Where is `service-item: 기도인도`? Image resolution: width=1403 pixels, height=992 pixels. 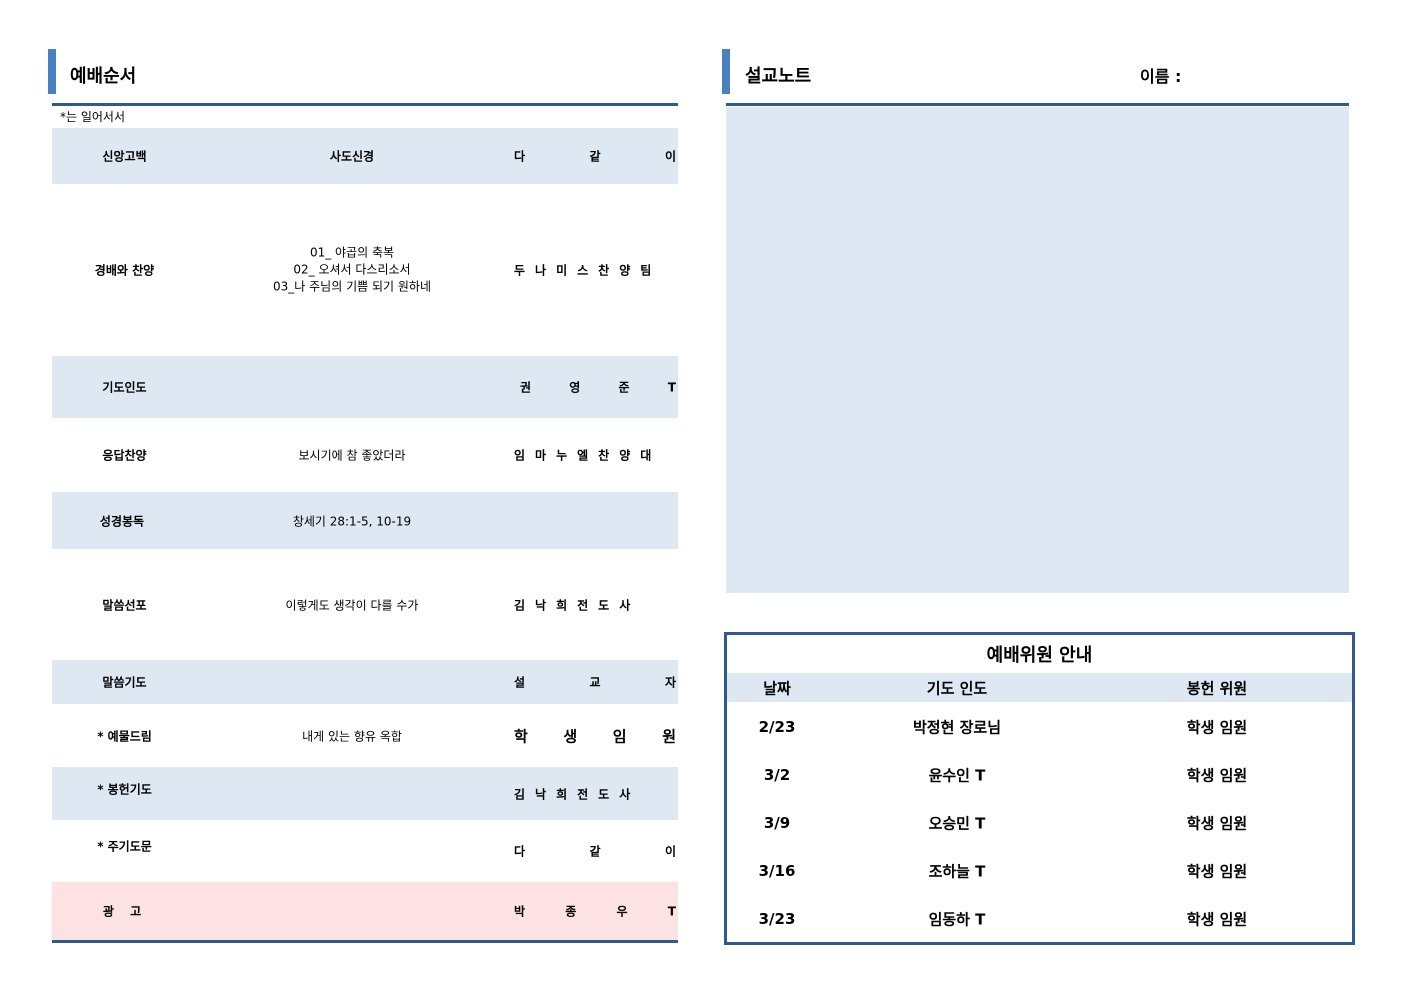 service-item: 기도인도 is located at coordinates (124, 387).